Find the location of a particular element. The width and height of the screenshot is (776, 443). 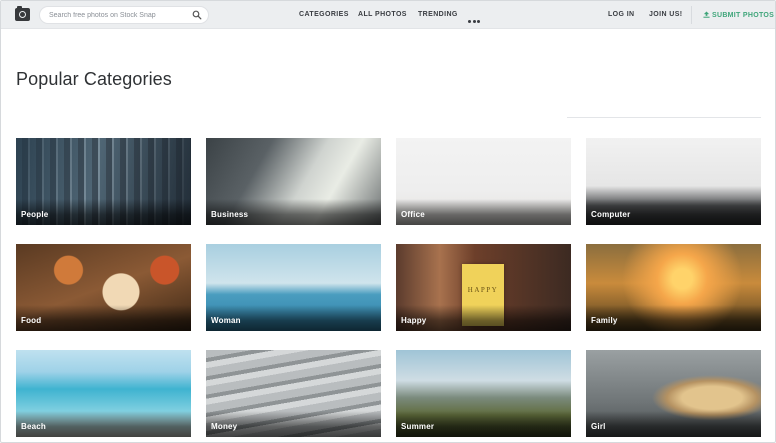

submit-photos-label: SUBMIT PHOTOS is located at coordinates (743, 15).